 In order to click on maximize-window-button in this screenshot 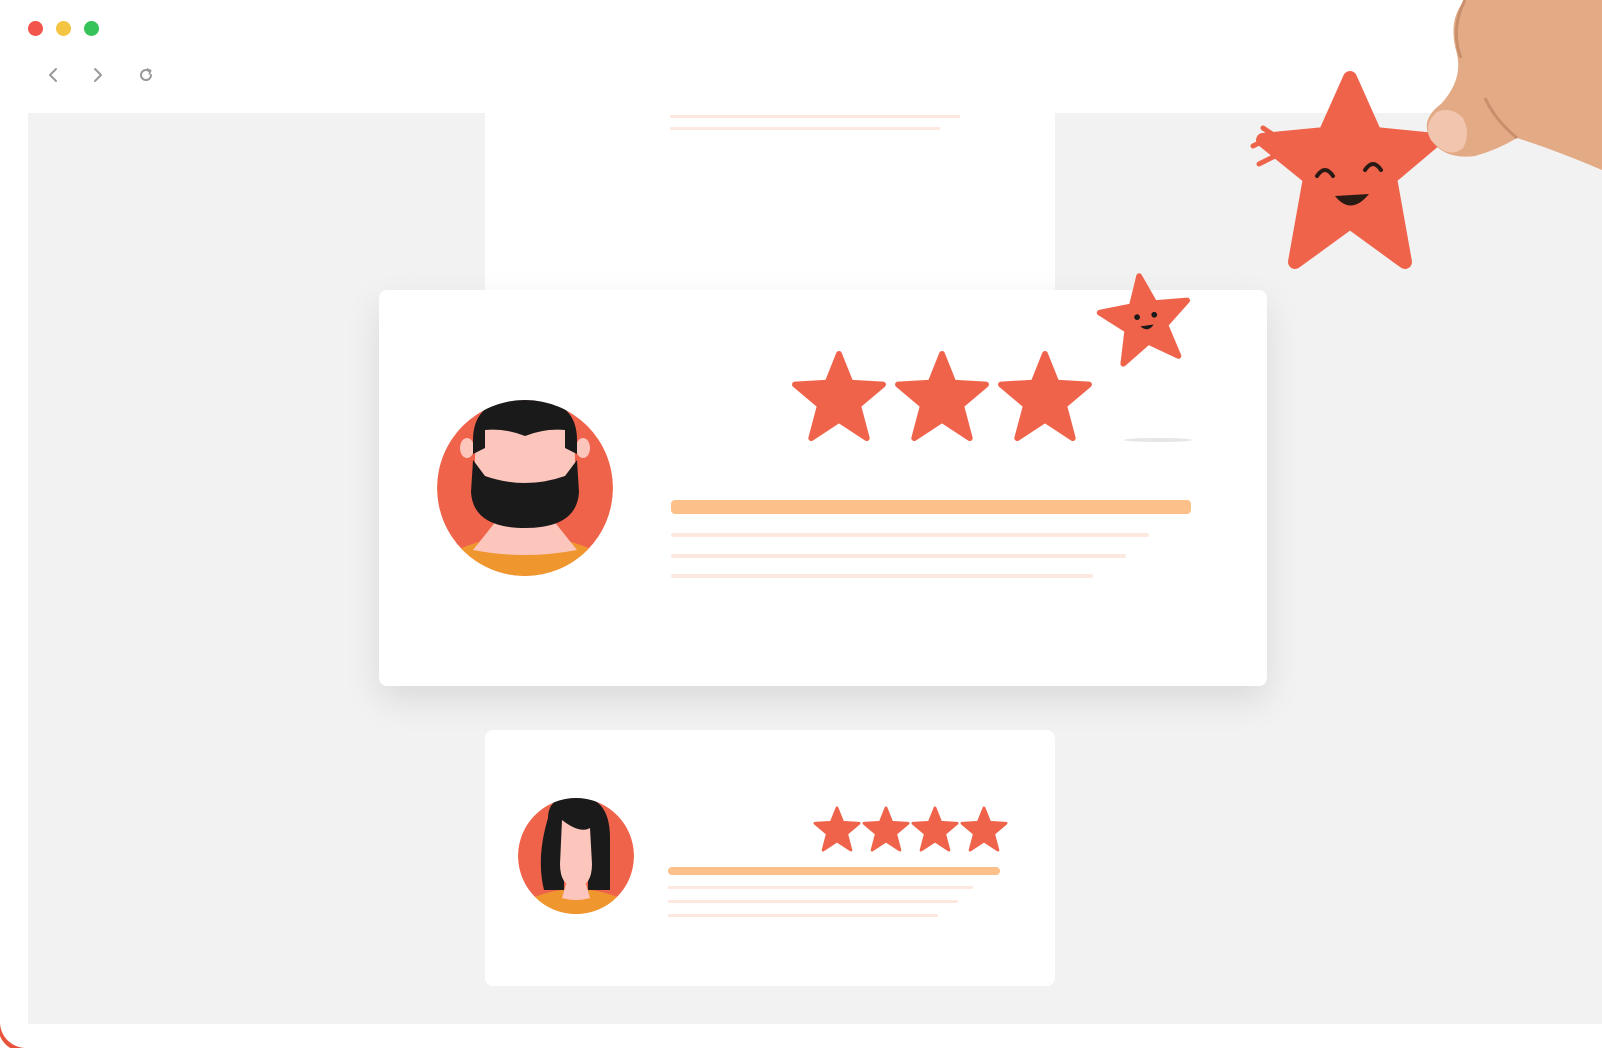, I will do `click(91, 28)`.